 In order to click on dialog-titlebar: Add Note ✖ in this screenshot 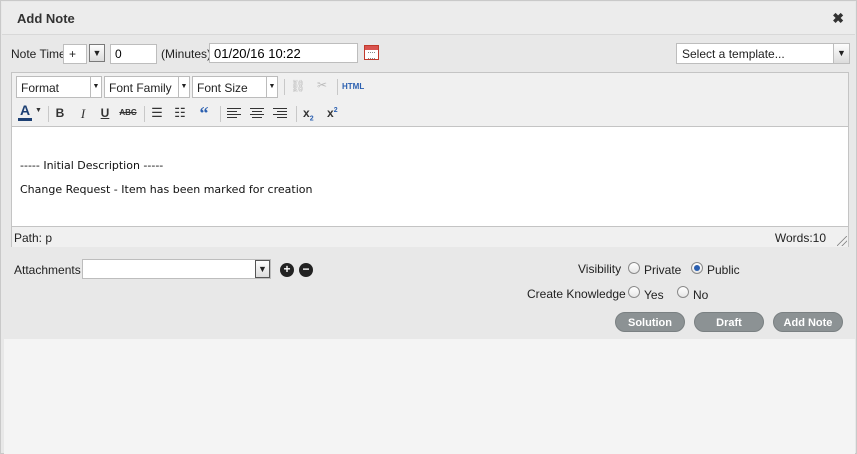, I will do `click(428, 18)`.